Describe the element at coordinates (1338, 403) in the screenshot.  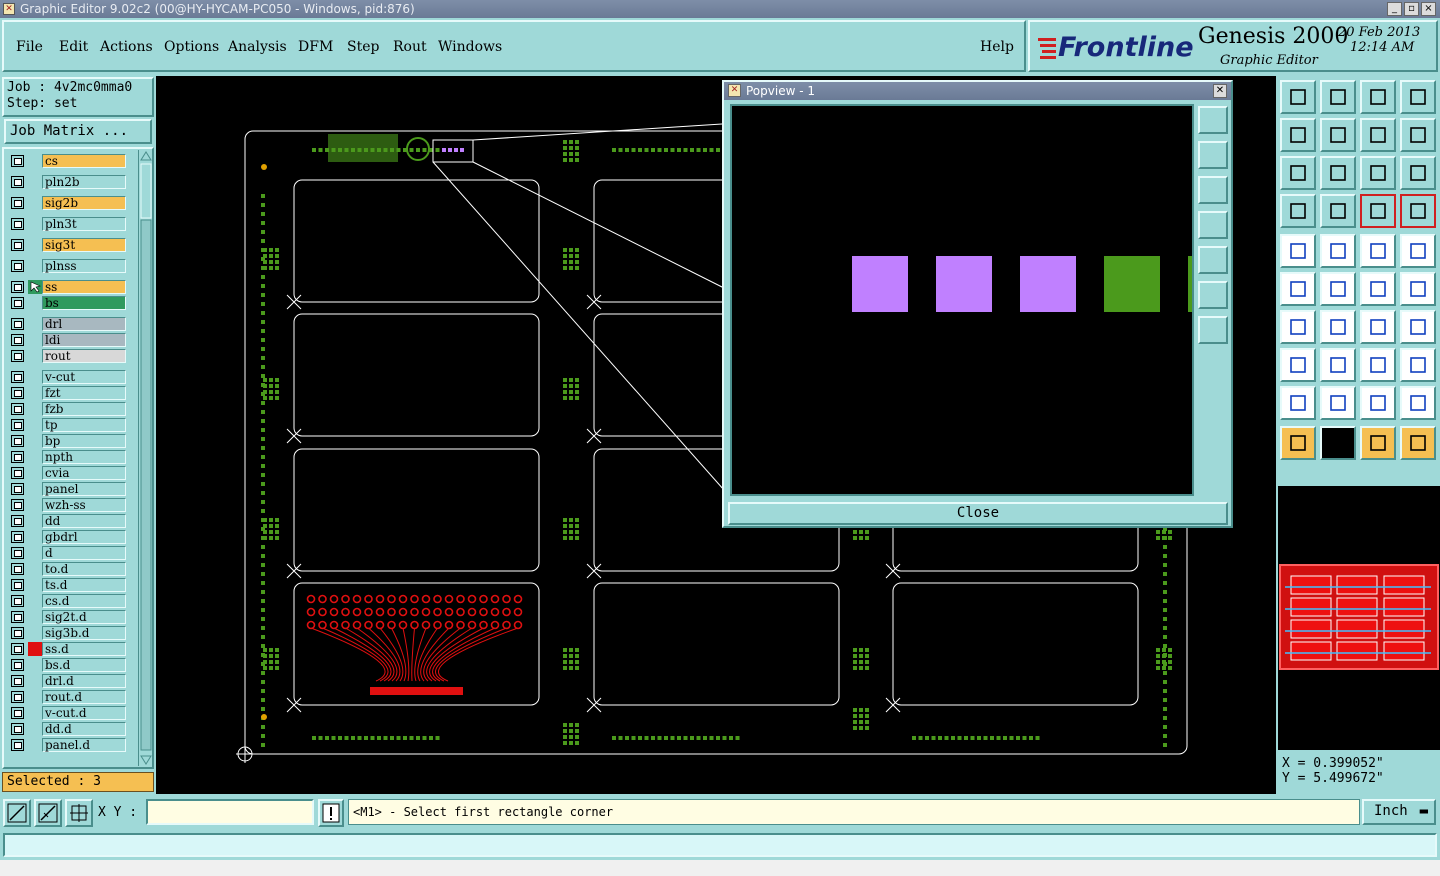
I see `triangle-a-button` at that location.